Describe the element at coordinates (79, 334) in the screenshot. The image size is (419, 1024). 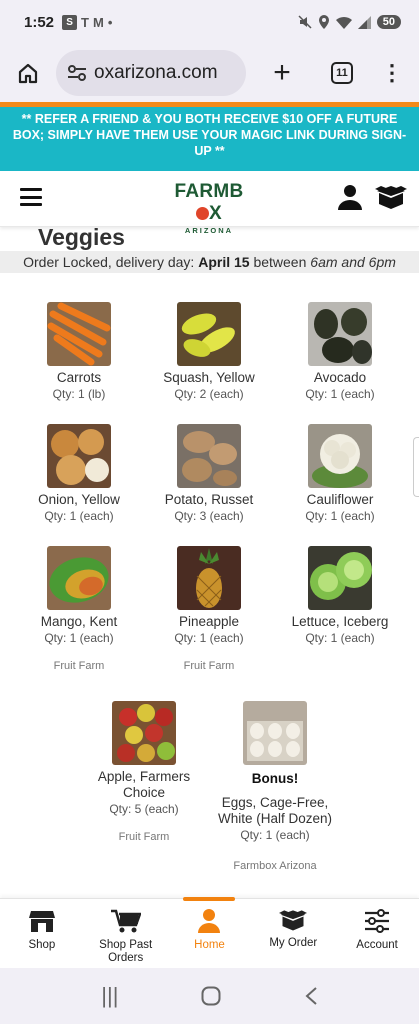
I see `carrots-image` at that location.